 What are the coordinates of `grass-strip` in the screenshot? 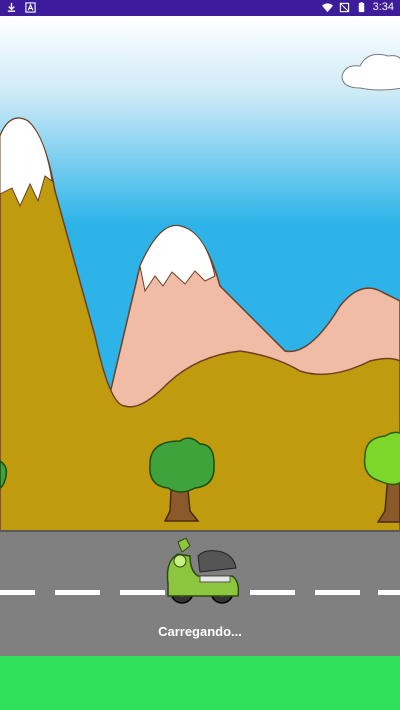 It's located at (200, 683).